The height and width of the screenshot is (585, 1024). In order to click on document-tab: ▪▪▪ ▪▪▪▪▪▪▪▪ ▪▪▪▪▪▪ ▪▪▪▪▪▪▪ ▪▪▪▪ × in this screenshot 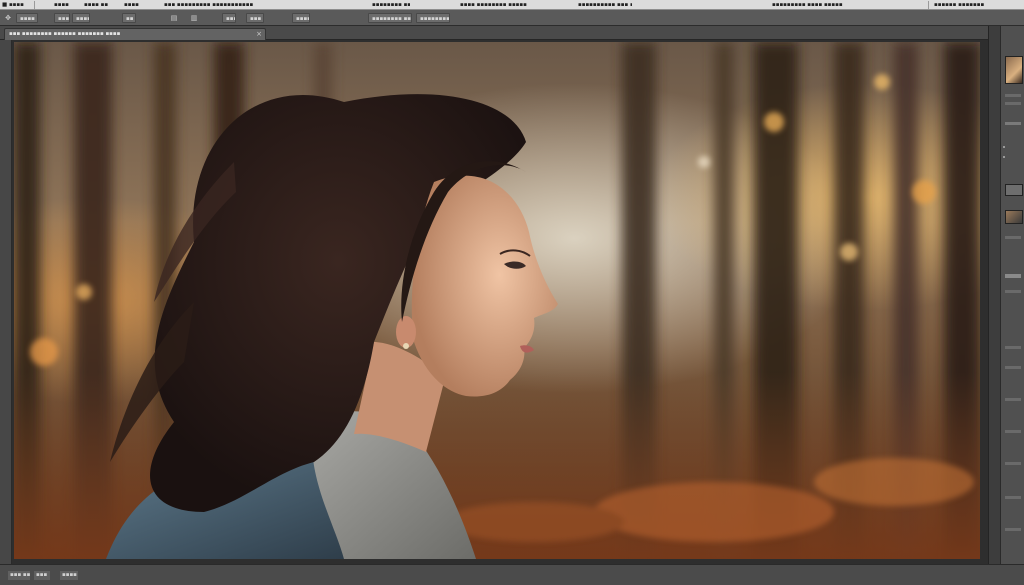, I will do `click(135, 34)`.